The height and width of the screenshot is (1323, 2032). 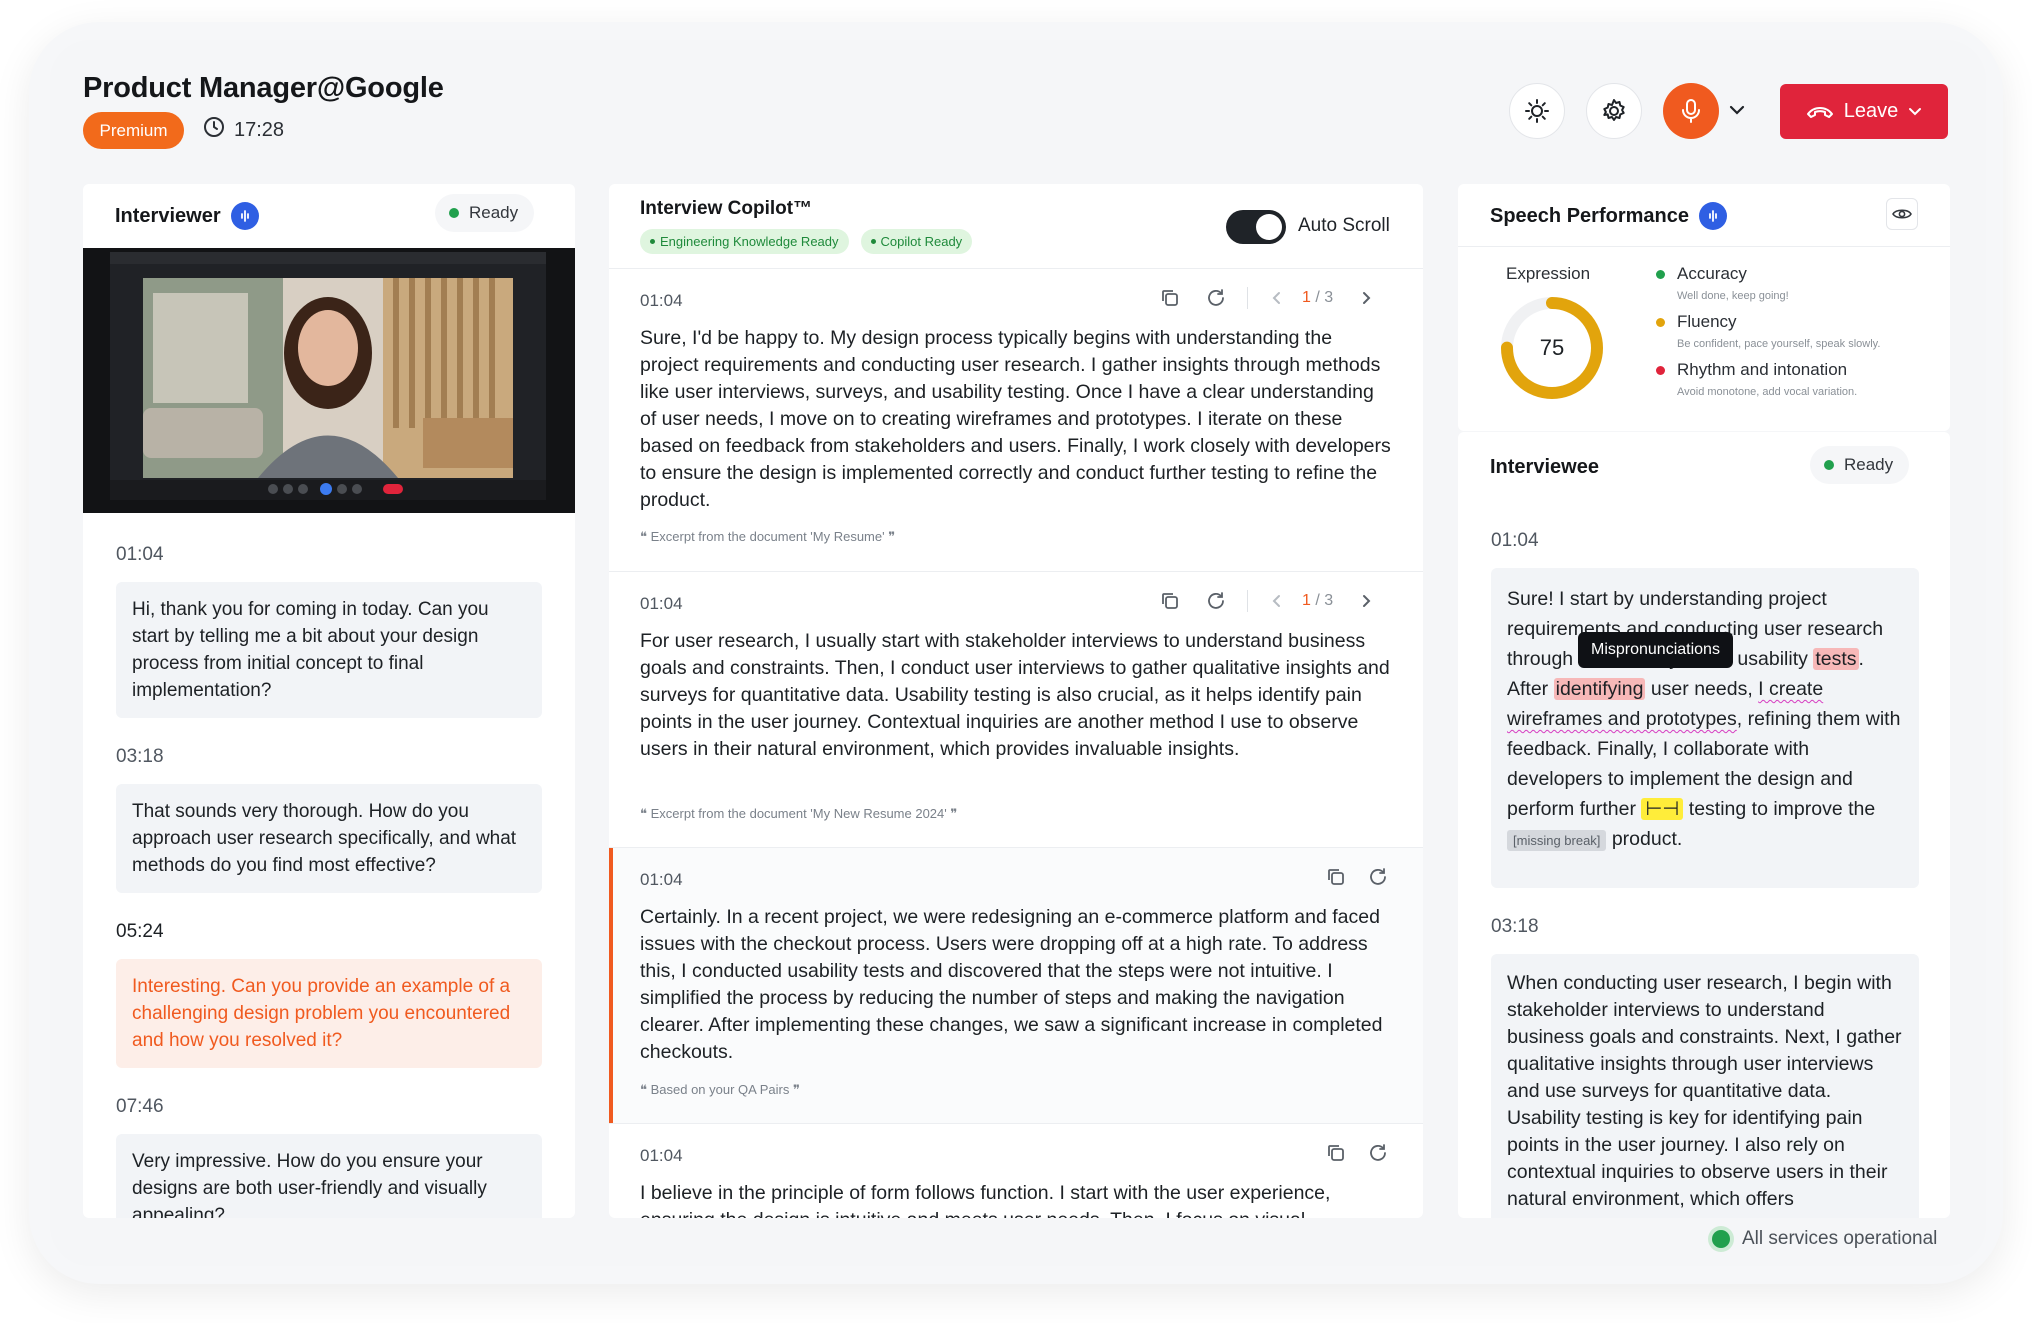 I want to click on interviewee-status-badge: Ready, so click(x=1860, y=465).